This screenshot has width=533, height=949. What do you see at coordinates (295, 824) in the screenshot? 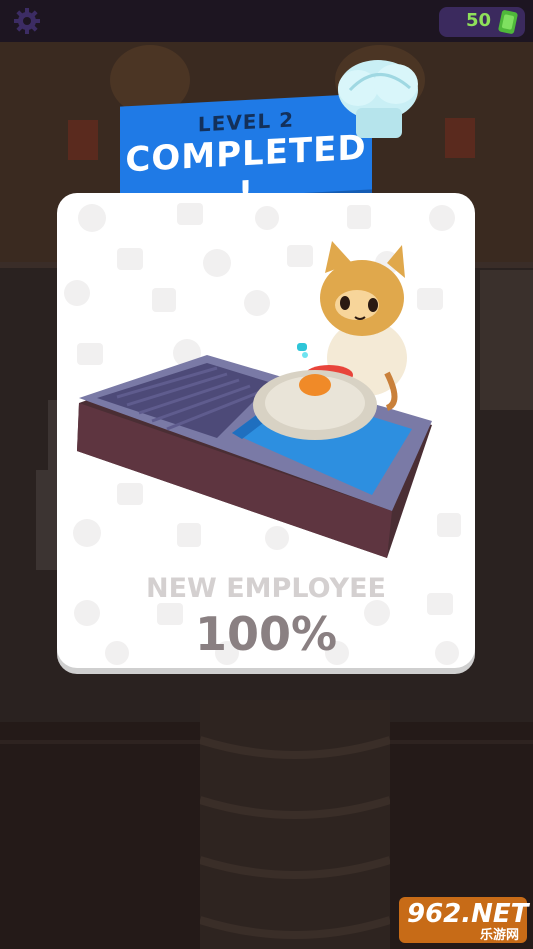
I see `floor-decoration` at bounding box center [295, 824].